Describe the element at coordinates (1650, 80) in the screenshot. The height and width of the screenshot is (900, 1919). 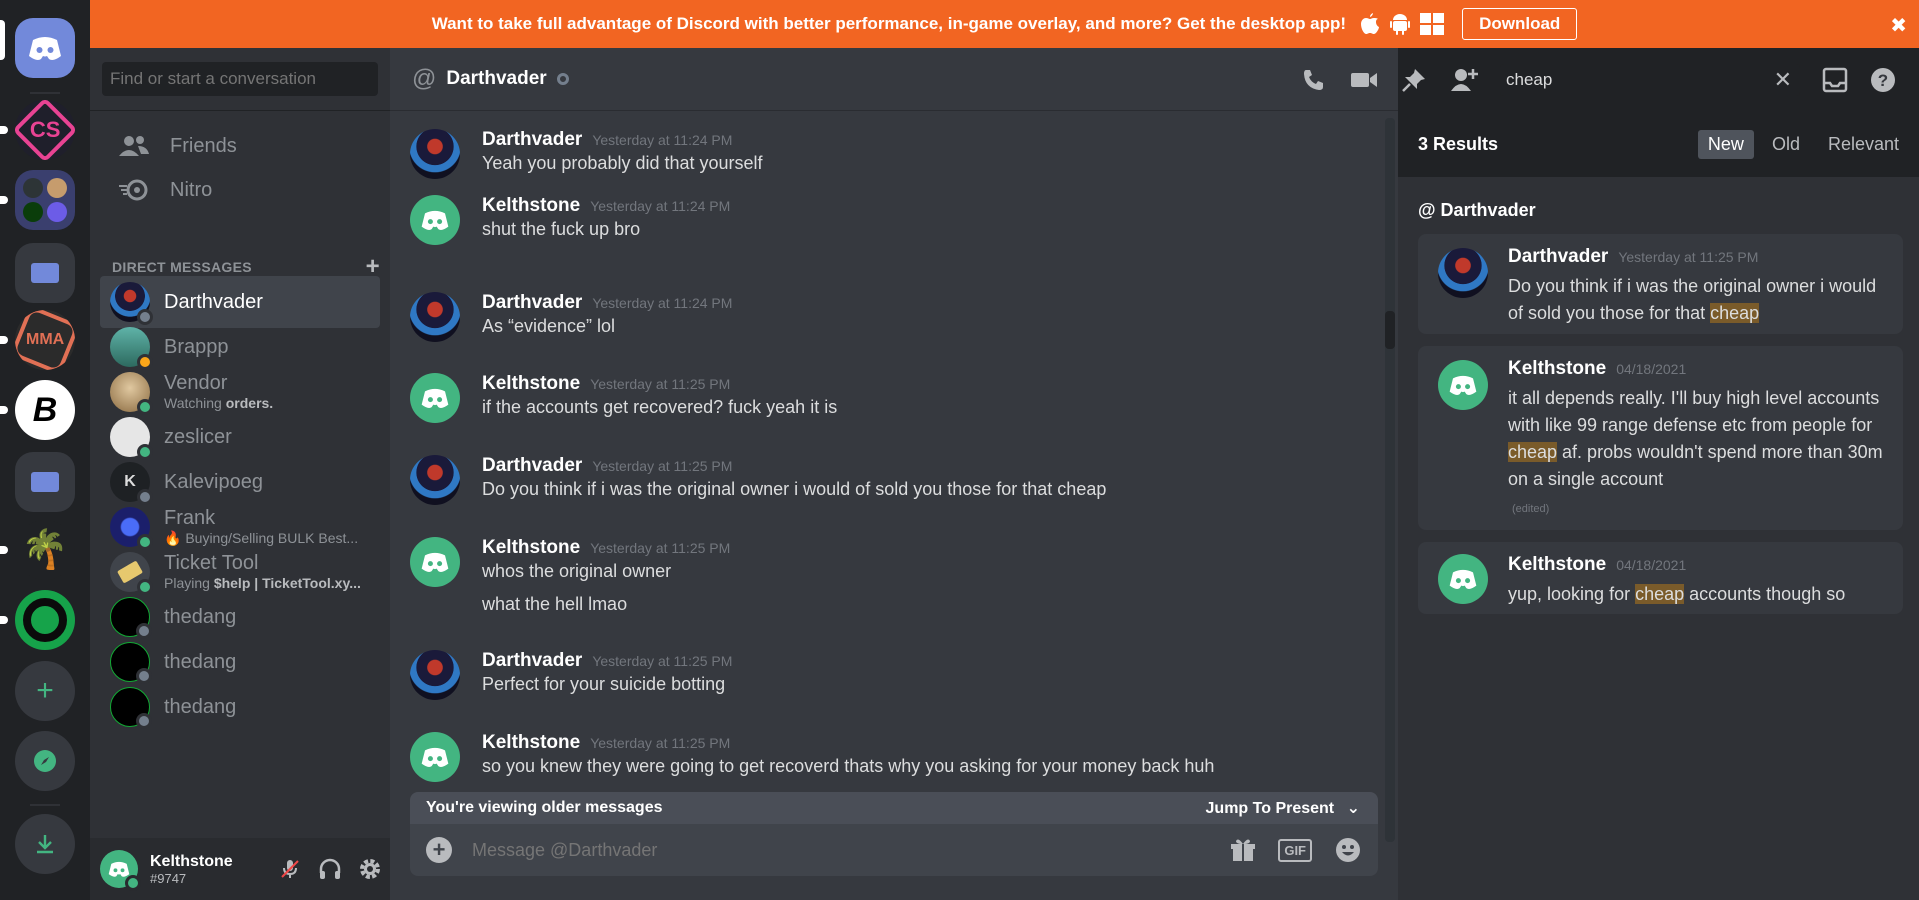
I see `message-search-input: cheap ✕` at that location.